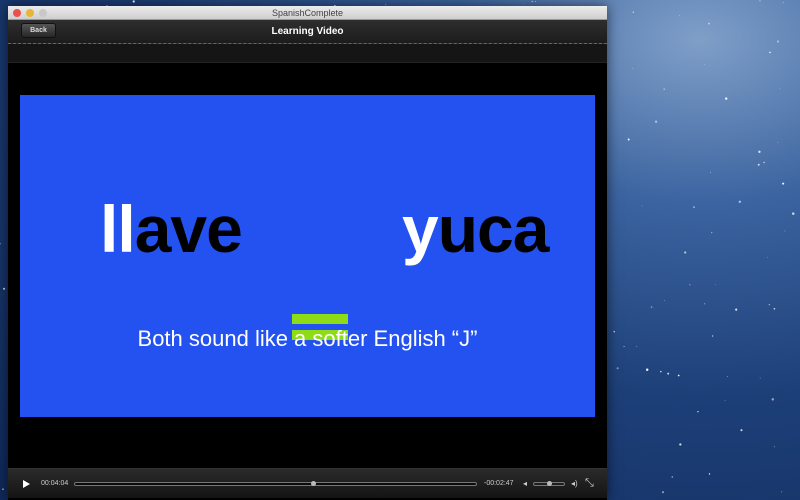 Image resolution: width=800 pixels, height=500 pixels. I want to click on video-header-strip, so click(307, 53).